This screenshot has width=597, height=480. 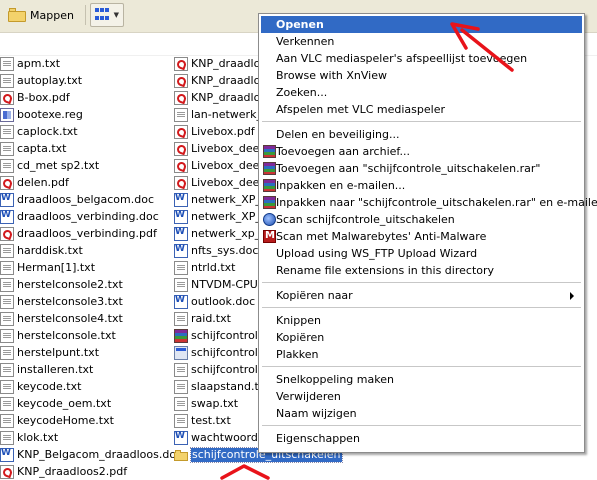 What do you see at coordinates (72, 471) in the screenshot?
I see `file-name: KNP_draadloos2.pdf` at bounding box center [72, 471].